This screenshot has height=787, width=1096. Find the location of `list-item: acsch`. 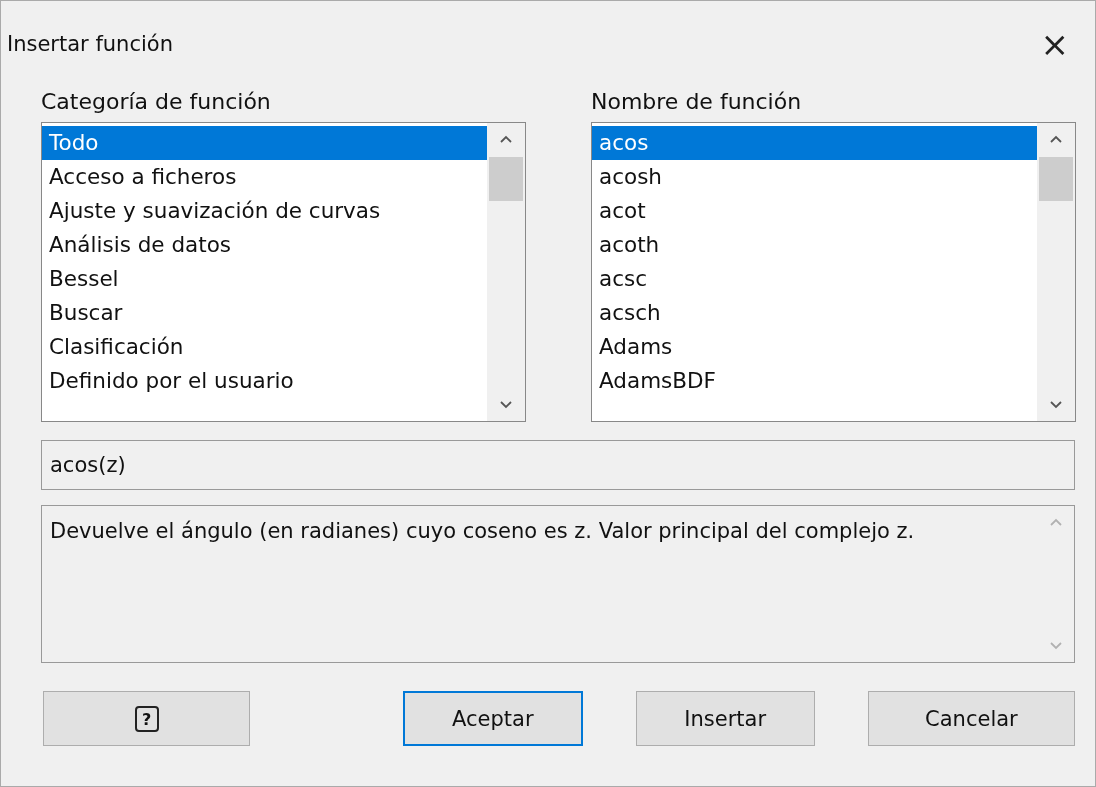

list-item: acsch is located at coordinates (814, 313).